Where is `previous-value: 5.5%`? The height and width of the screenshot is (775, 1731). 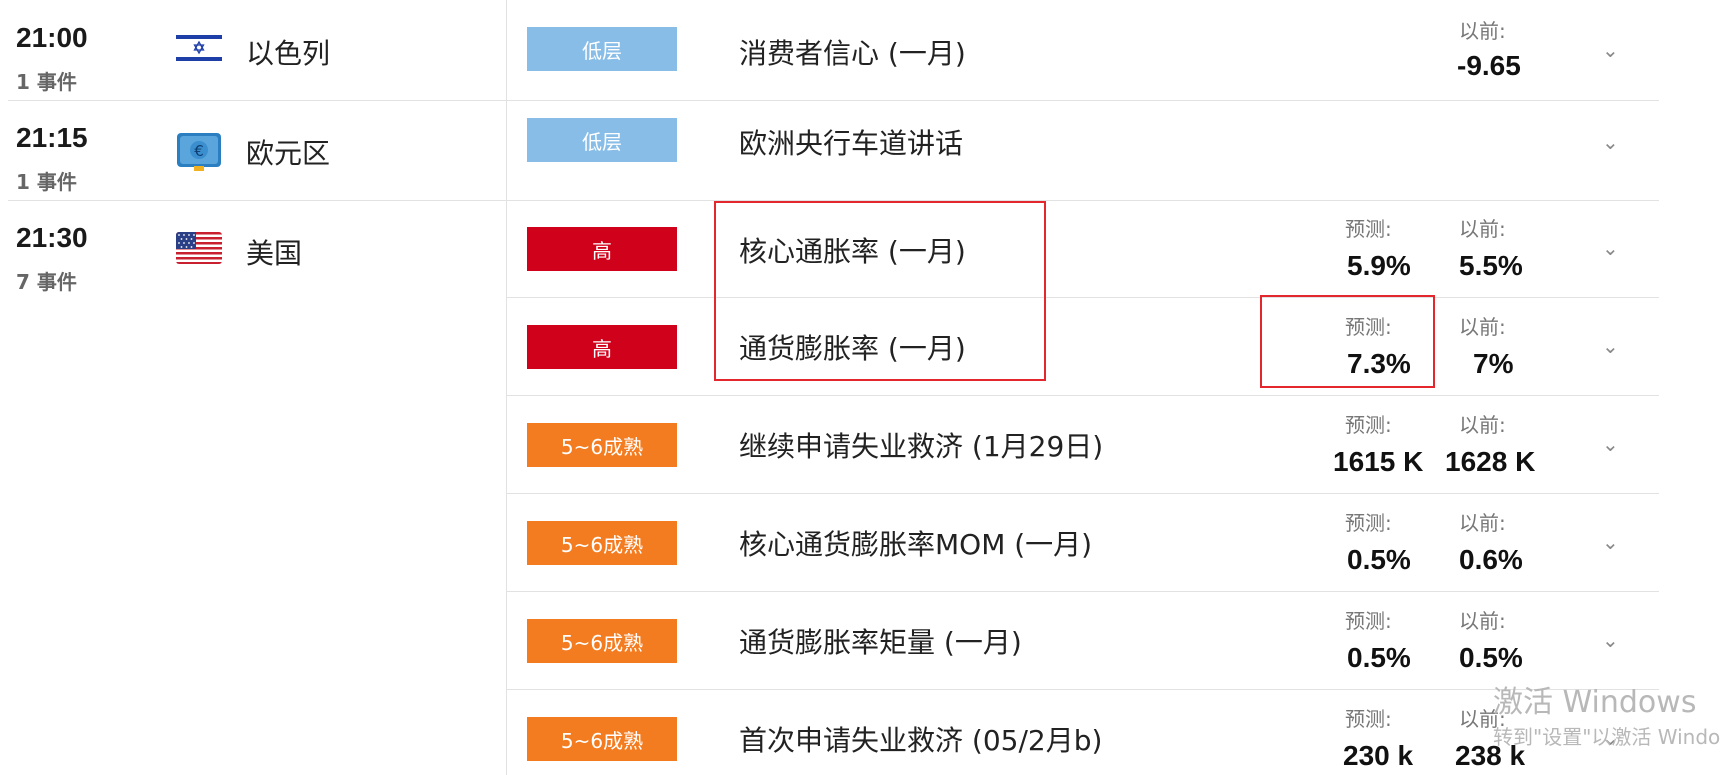
previous-value: 5.5% is located at coordinates (1491, 265).